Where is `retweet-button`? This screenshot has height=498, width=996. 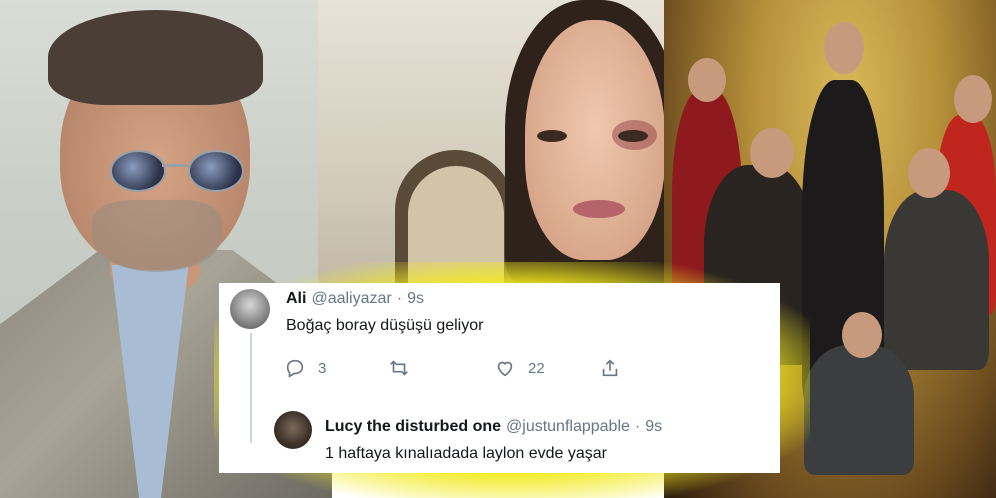
retweet-button is located at coordinates (399, 368).